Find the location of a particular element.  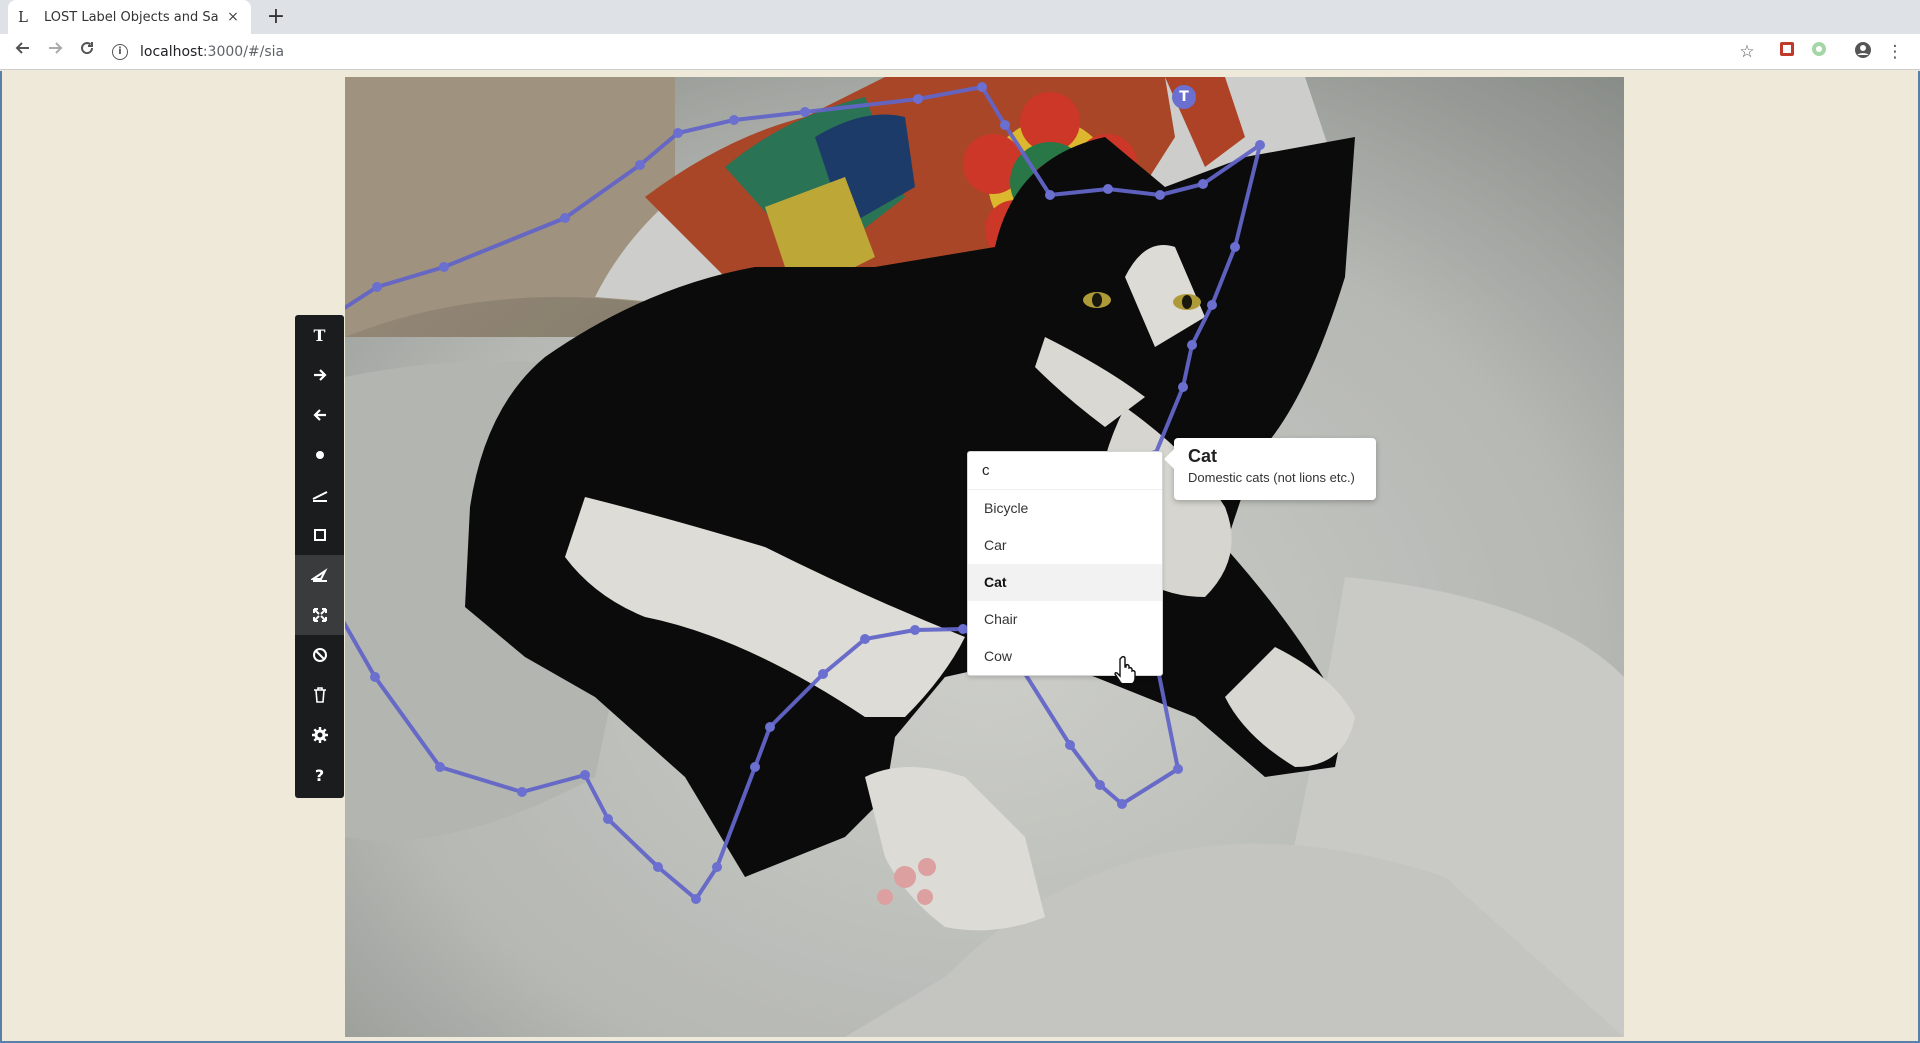

text-icon: T is located at coordinates (319, 335).